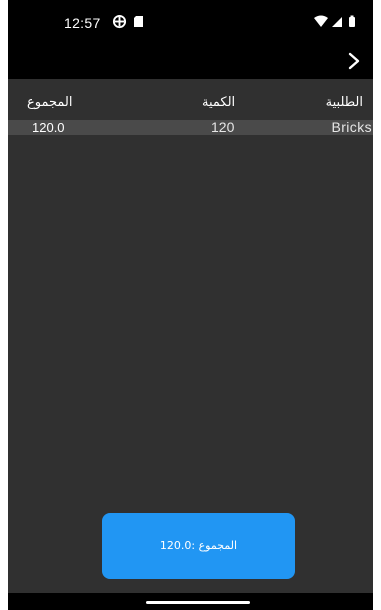 Image resolution: width=381 pixels, height=610 pixels. I want to click on wifi-icon, so click(321, 21).